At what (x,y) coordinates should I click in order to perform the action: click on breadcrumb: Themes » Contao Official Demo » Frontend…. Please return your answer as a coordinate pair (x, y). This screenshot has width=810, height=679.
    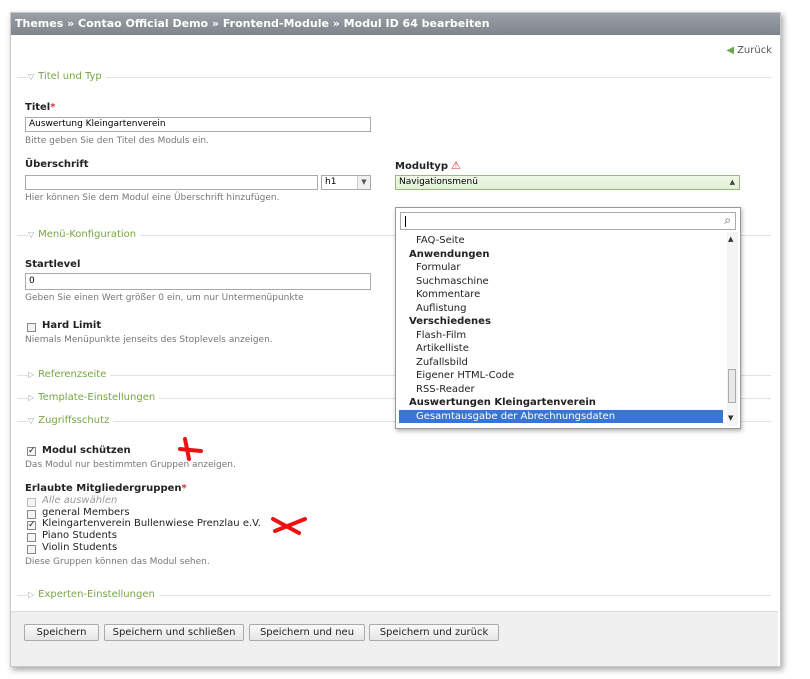
    Looking at the image, I should click on (395, 24).